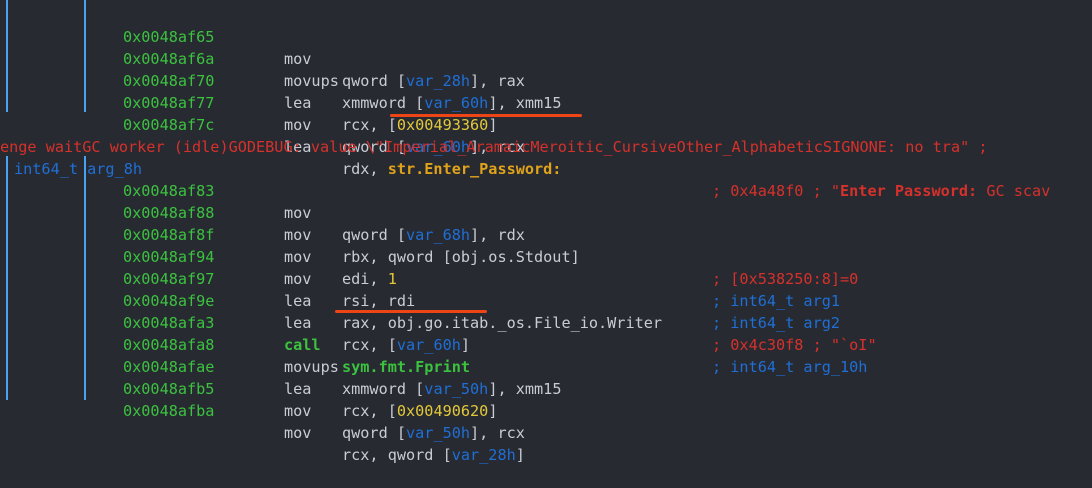  I want to click on immediate-address: 0x00490620, so click(442, 411).